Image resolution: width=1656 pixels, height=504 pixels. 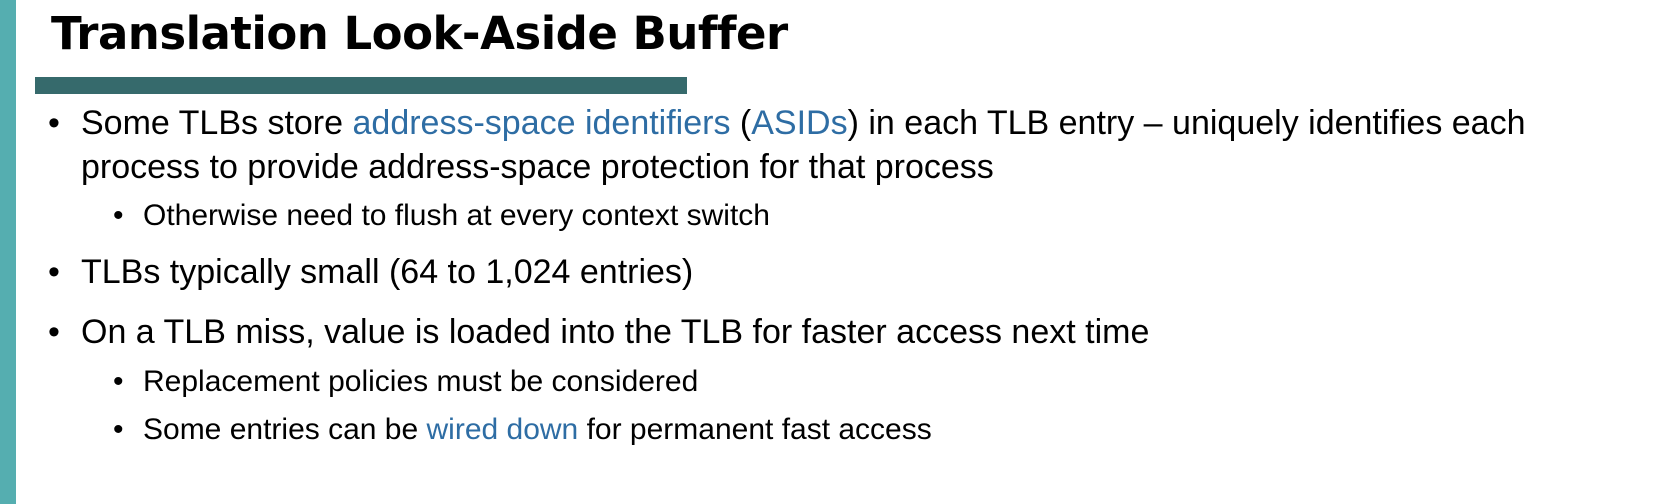 What do you see at coordinates (421, 381) in the screenshot?
I see `sub-bullet-3-1-text: Replacement policies must be considered` at bounding box center [421, 381].